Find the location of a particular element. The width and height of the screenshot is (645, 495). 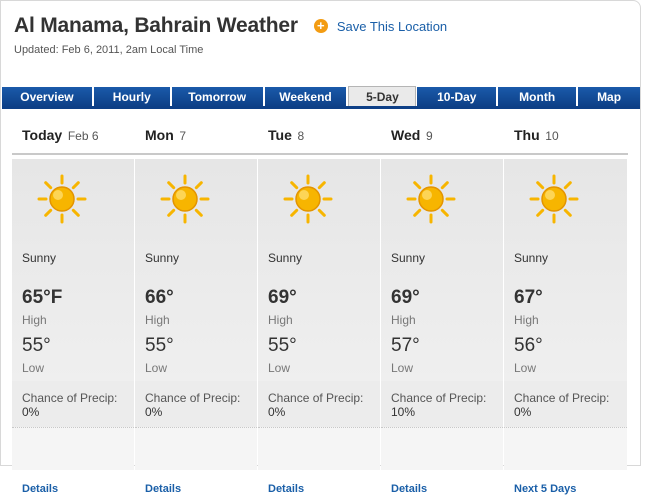

day-name: Today is located at coordinates (42, 135).